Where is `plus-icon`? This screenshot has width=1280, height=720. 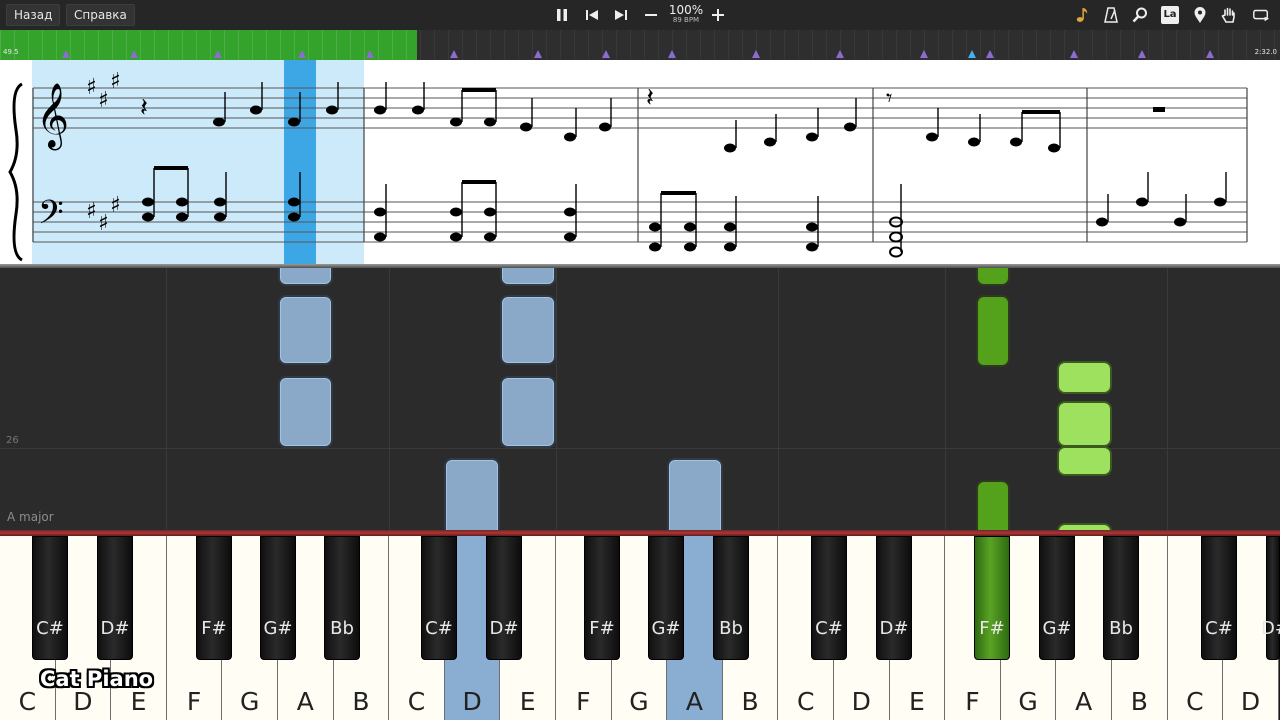
plus-icon is located at coordinates (718, 15).